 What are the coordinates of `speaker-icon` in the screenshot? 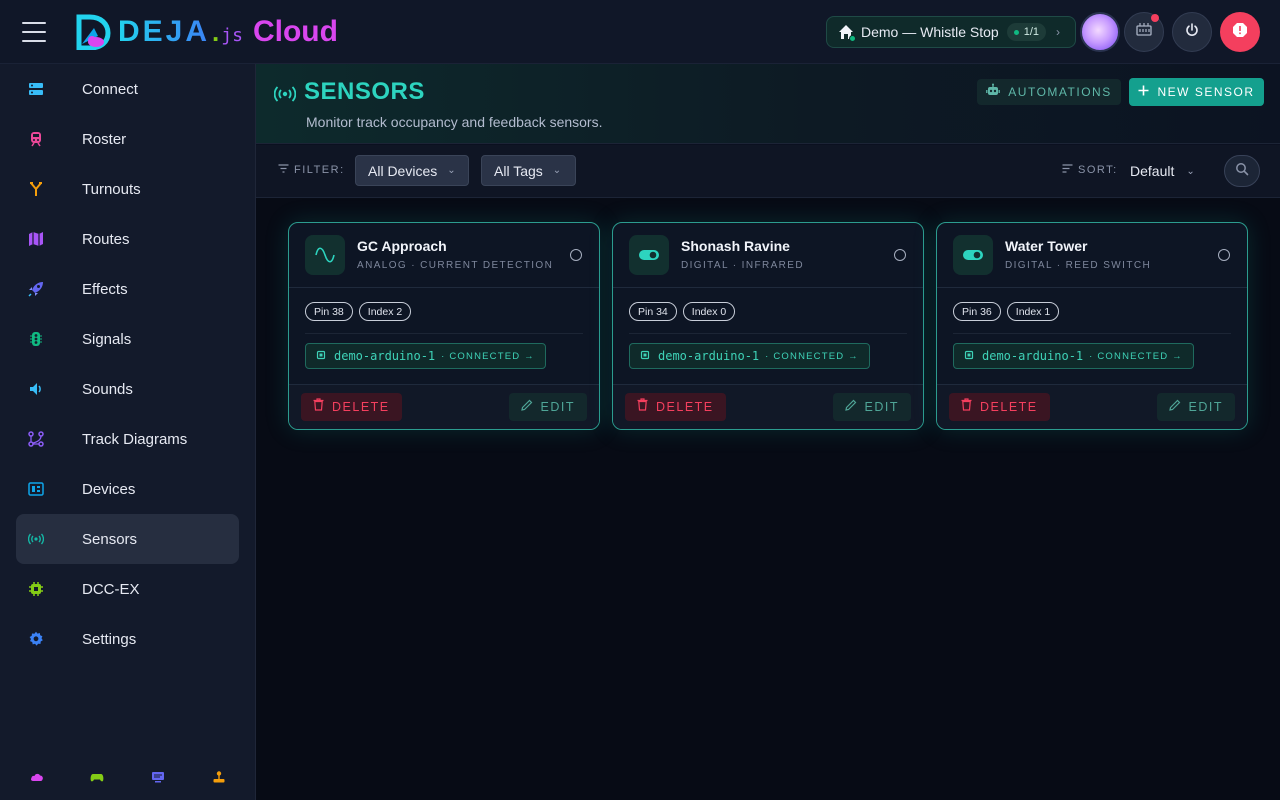 It's located at (36, 389).